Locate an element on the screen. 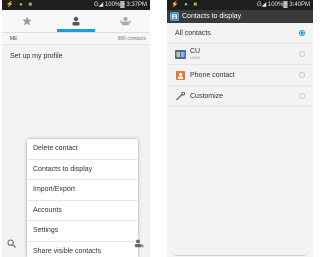 Image resolution: width=320 pixels, height=257 pixels. option-phone-contact: Phone contact is located at coordinates (240, 75).